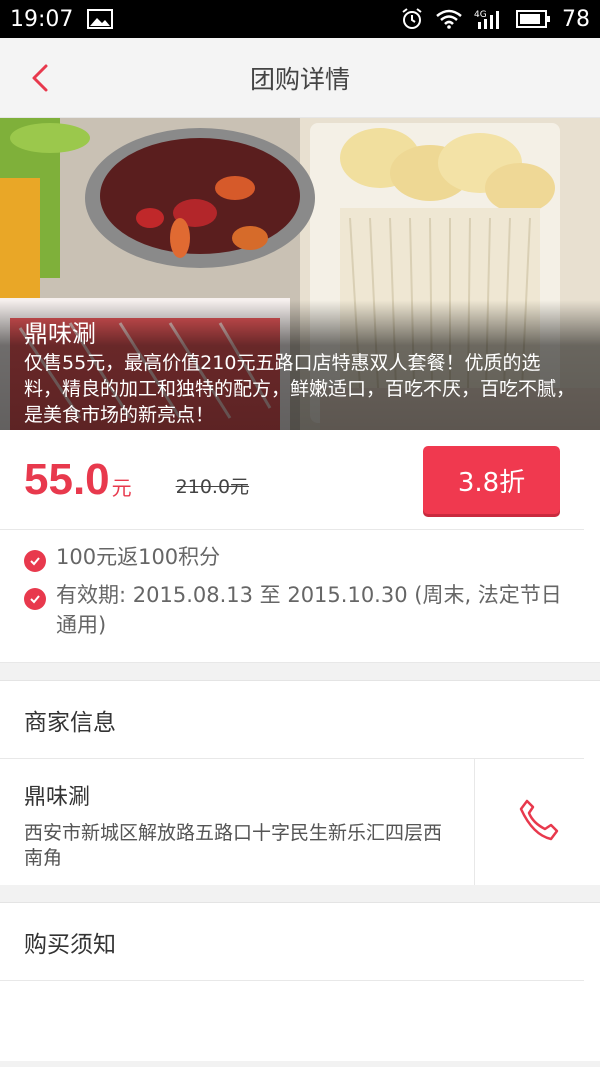 The width and height of the screenshot is (600, 1067). I want to click on perk-text: 100元返100积分, so click(138, 557).